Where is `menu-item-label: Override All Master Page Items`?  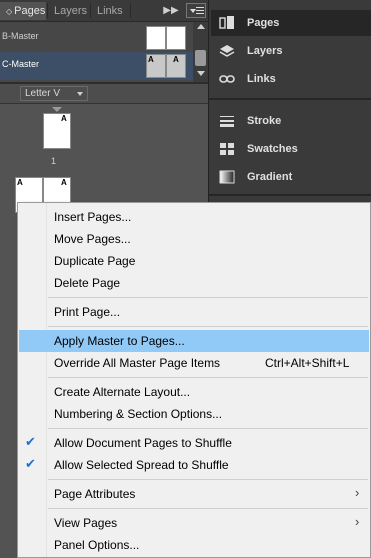
menu-item-label: Override All Master Page Items is located at coordinates (137, 363).